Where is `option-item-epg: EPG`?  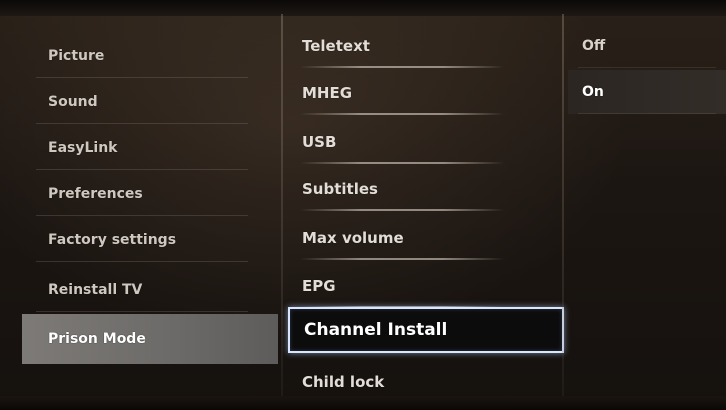
option-item-epg: EPG is located at coordinates (426, 286).